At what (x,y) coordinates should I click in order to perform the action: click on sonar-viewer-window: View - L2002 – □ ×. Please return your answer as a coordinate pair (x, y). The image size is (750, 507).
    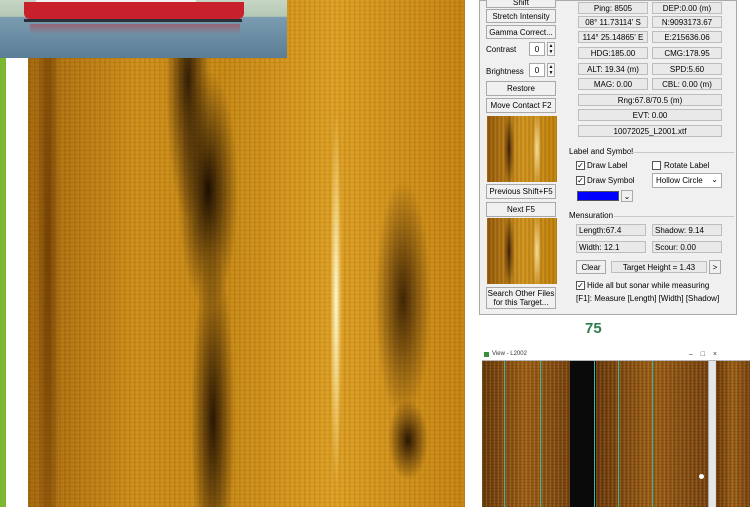
    Looking at the image, I should click on (616, 428).